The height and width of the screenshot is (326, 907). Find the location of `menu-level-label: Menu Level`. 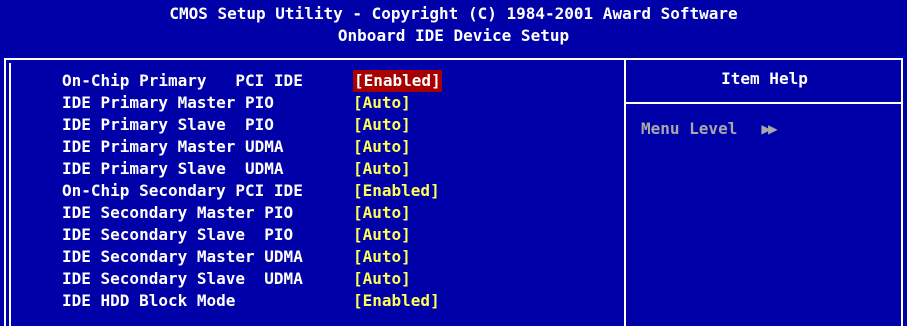

menu-level-label: Menu Level is located at coordinates (689, 128).